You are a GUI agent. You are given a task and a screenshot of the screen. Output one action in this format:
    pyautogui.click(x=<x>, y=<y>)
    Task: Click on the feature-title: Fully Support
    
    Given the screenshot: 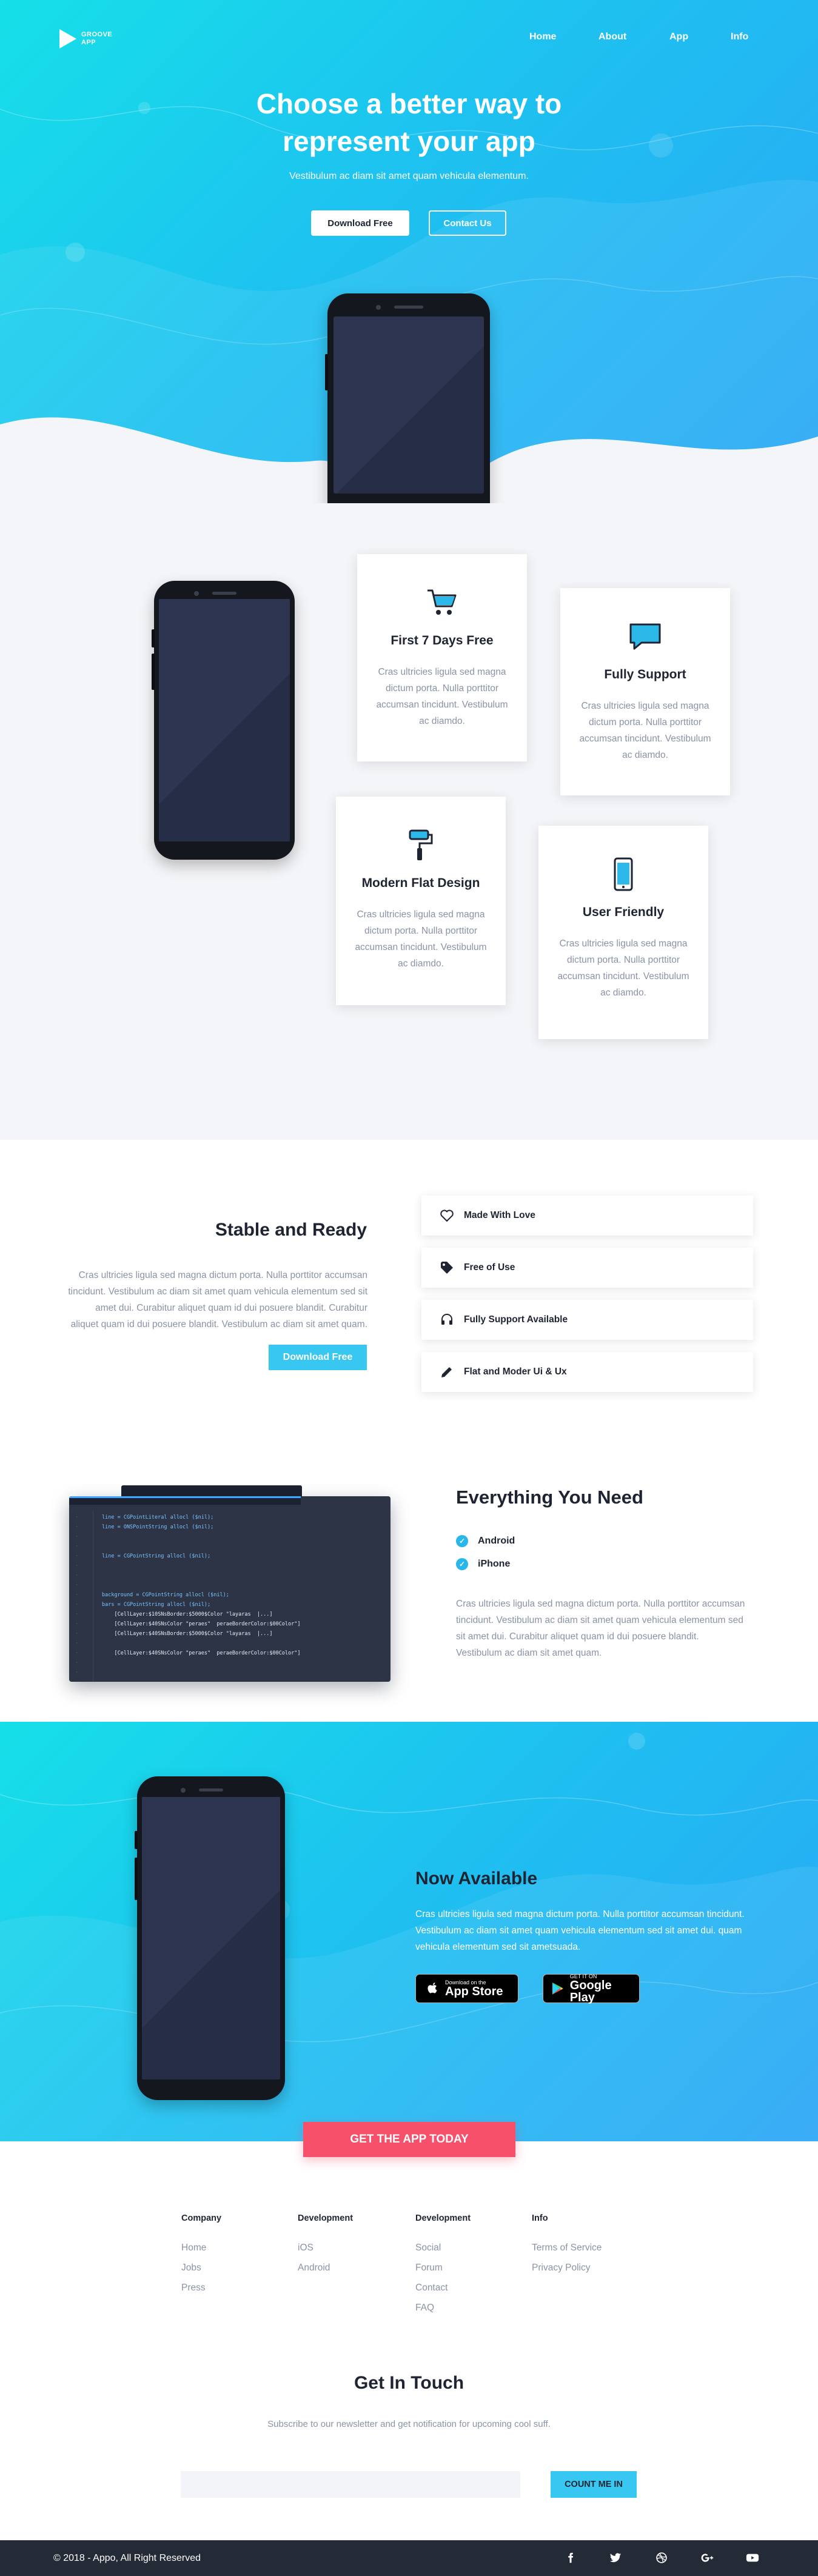 What is the action you would take?
    pyautogui.click(x=645, y=674)
    